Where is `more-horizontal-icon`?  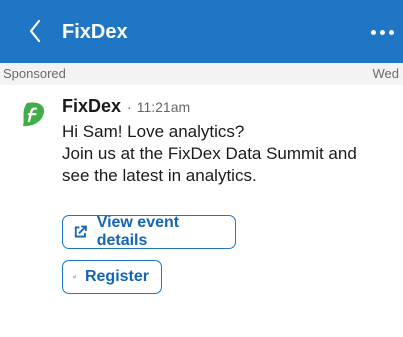 more-horizontal-icon is located at coordinates (373, 32).